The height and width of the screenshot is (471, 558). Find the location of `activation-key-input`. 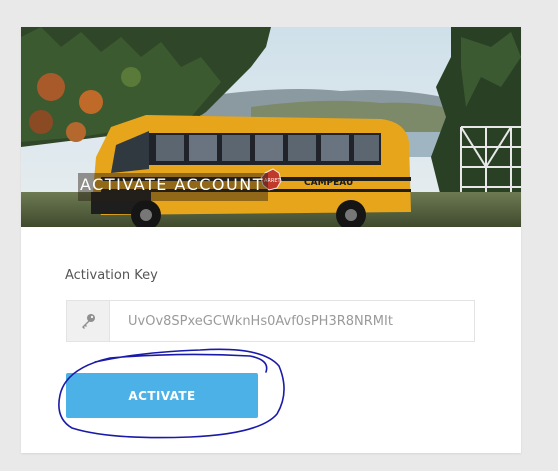

activation-key-input is located at coordinates (290, 321).